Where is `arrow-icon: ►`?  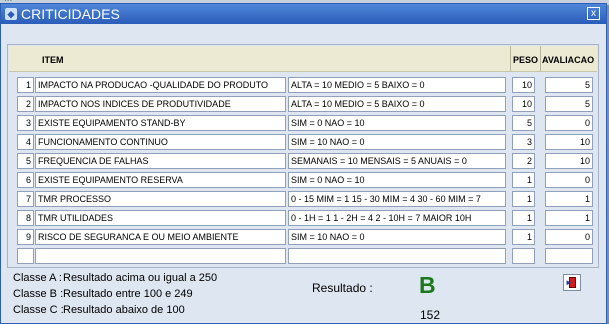
arrow-icon: ► is located at coordinates (569, 282).